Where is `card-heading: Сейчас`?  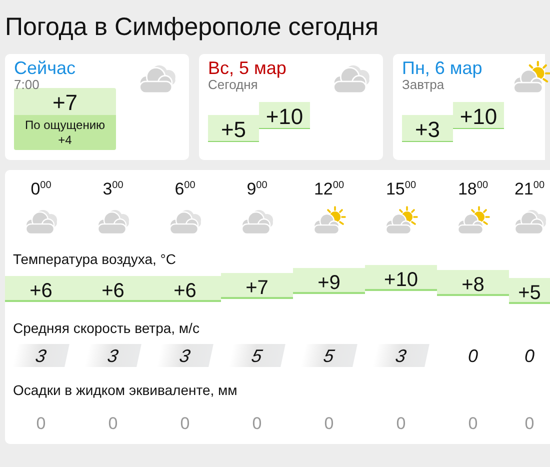
card-heading: Сейчас is located at coordinates (45, 68).